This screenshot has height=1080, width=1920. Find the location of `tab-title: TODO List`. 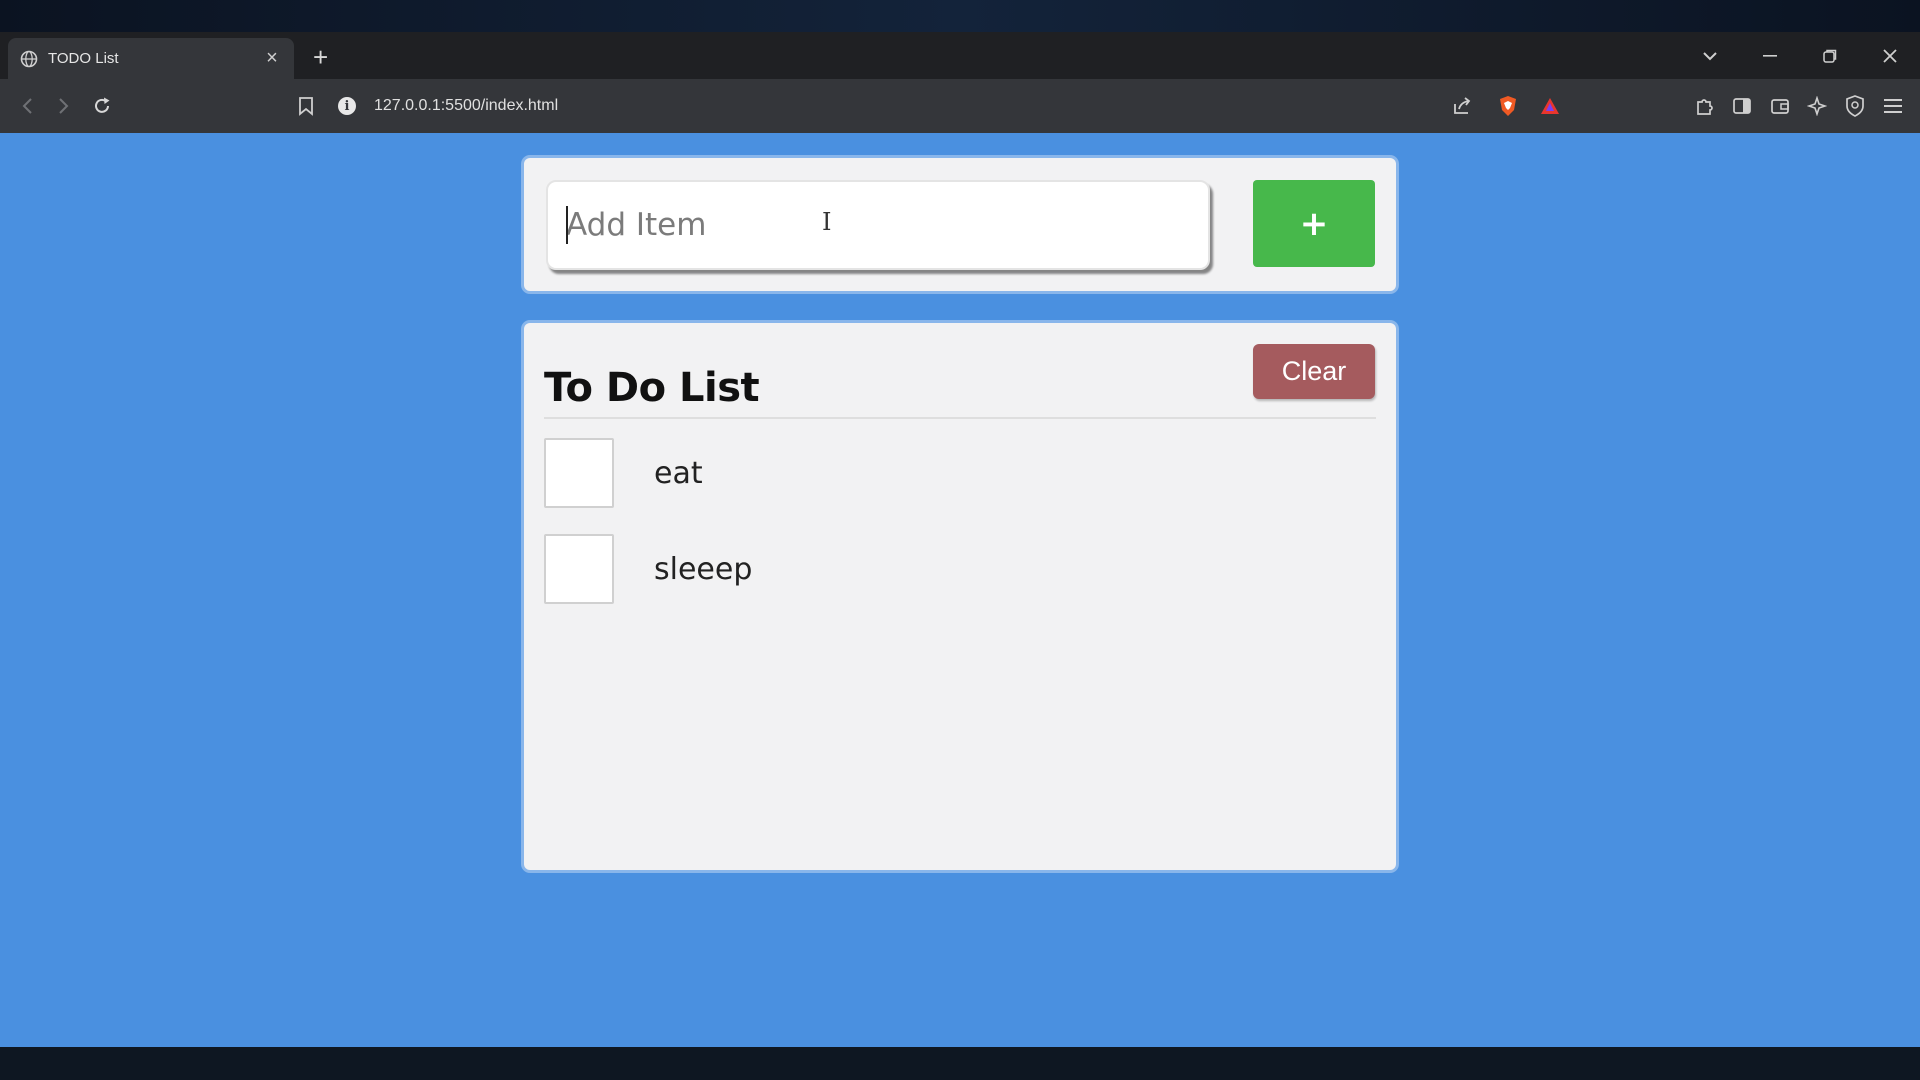

tab-title: TODO List is located at coordinates (83, 58).